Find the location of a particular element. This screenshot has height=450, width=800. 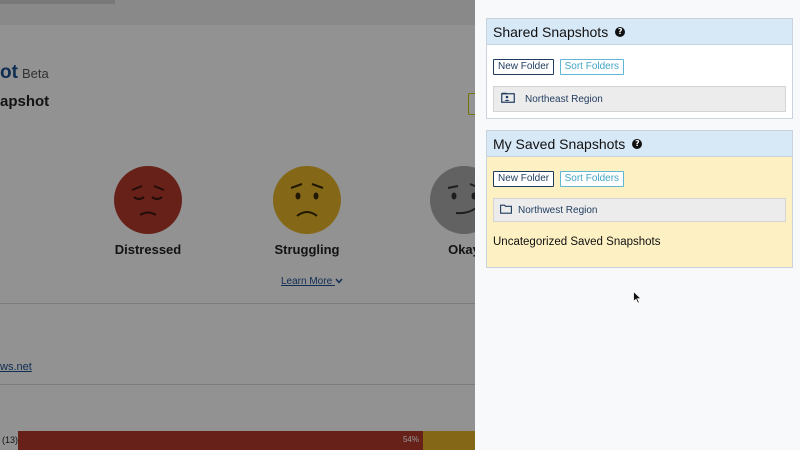

folder-item-northeast-region: Northeast Region is located at coordinates (639, 99).